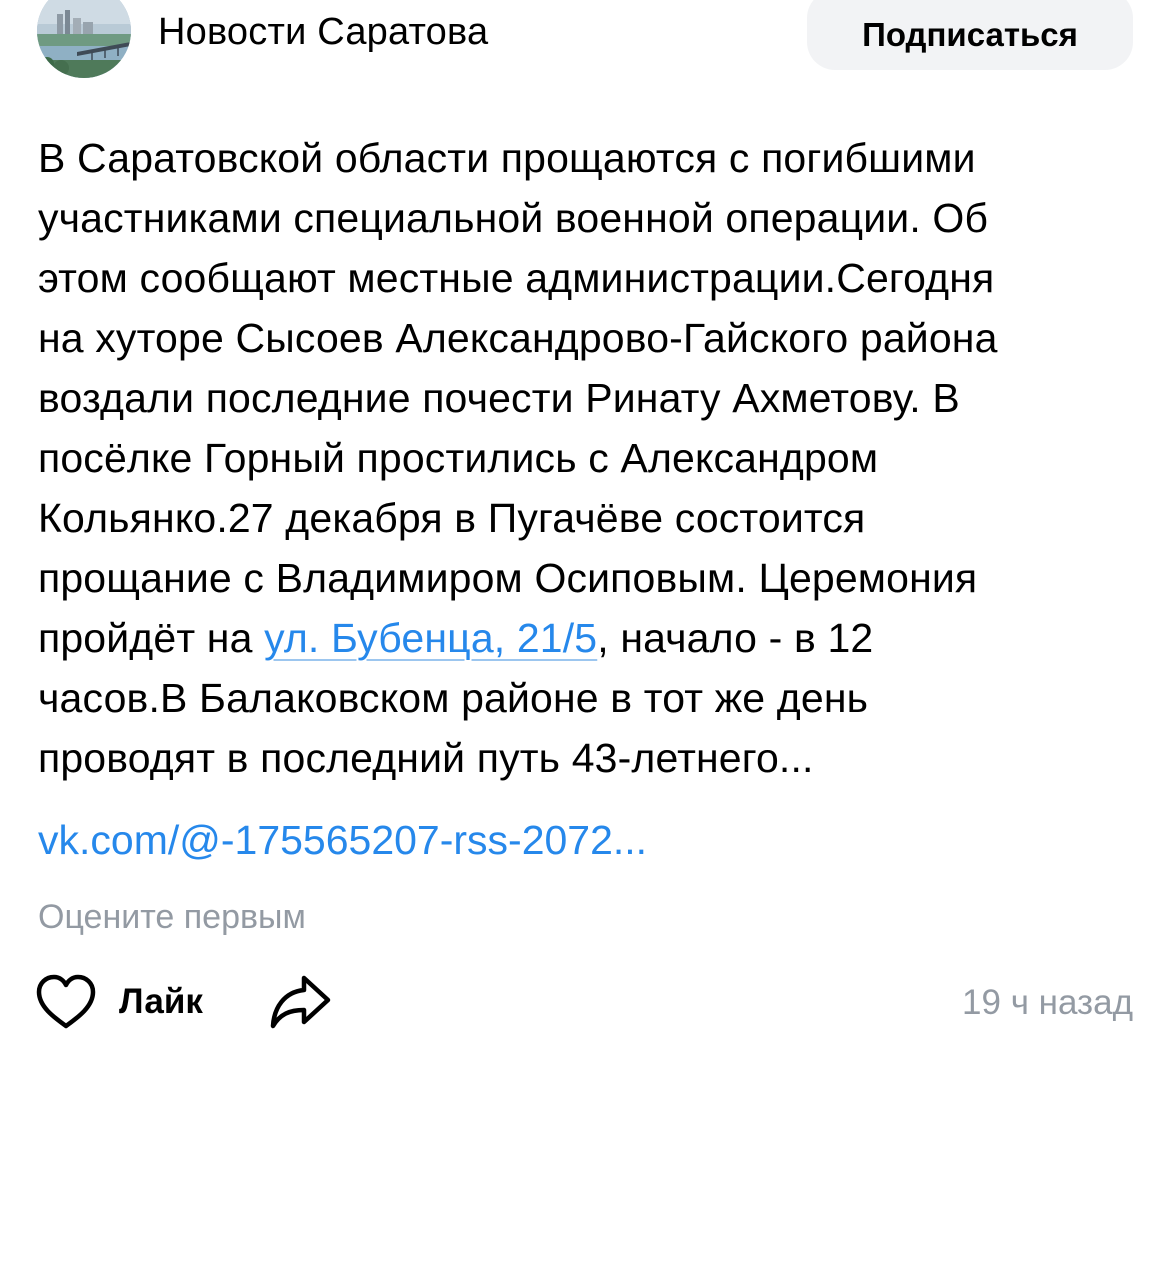  I want to click on post-text-line: Кольянко.27 декабря в Пугачёве состоится, so click(452, 518).